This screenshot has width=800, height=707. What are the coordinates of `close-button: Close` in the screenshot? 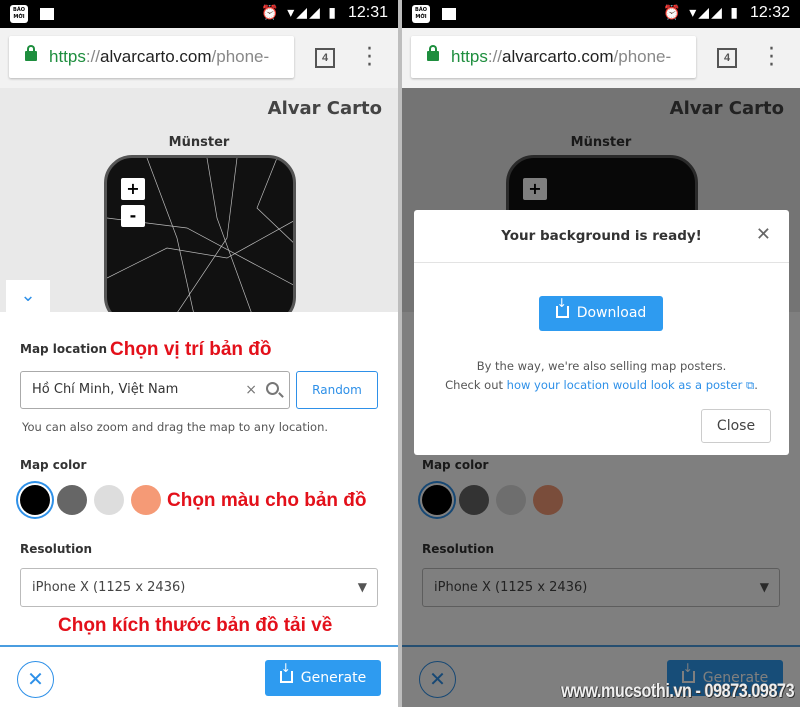 It's located at (736, 426).